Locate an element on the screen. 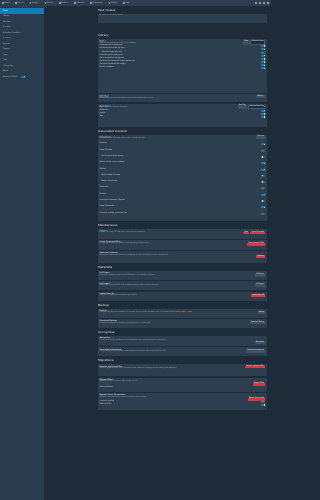 Image resolution: width=320 pixels, height=500 pixels. import-from-file-buttons: Import from file is located at coordinates (258, 296).